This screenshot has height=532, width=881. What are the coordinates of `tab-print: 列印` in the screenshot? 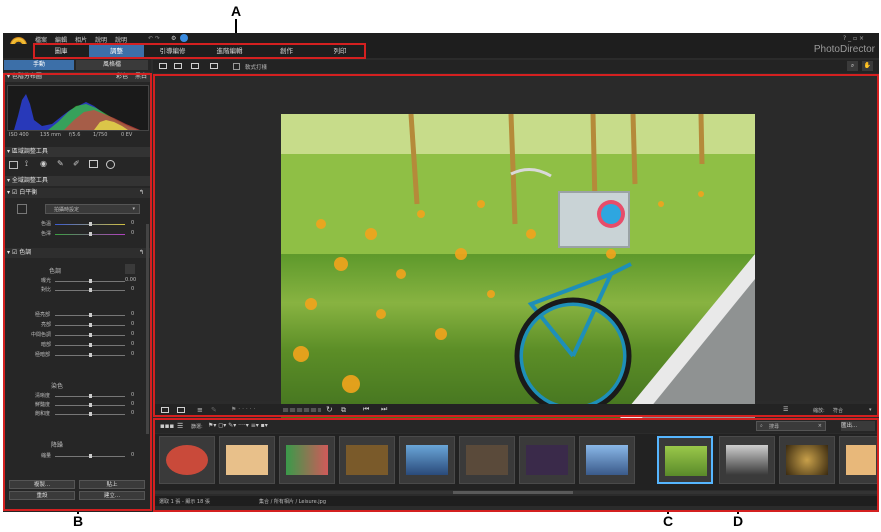 It's located at (340, 51).